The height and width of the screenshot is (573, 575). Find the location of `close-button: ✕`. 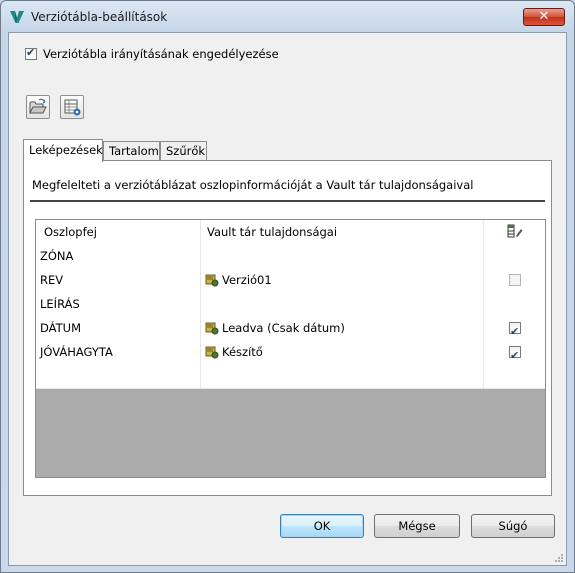

close-button: ✕ is located at coordinates (544, 17).